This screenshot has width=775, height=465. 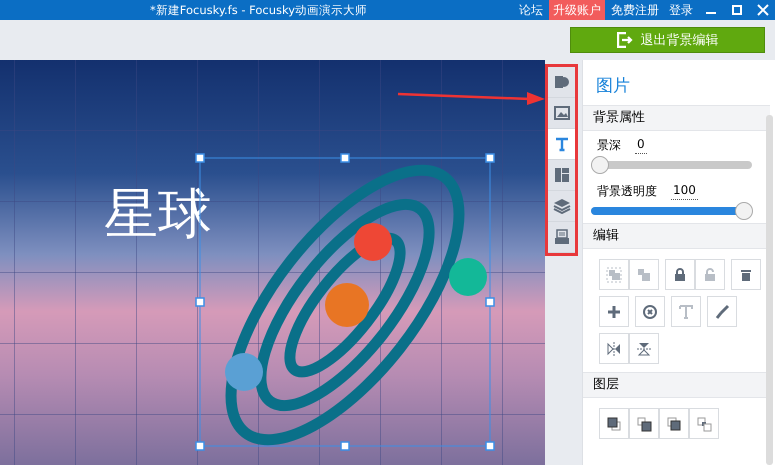 I want to click on maximize-icon, so click(x=737, y=10).